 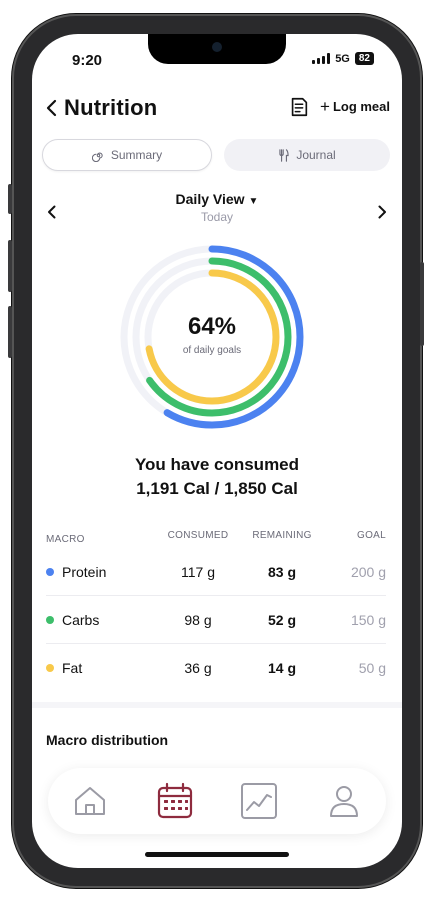 I want to click on phone-volume-down-button, so click(x=10, y=332).